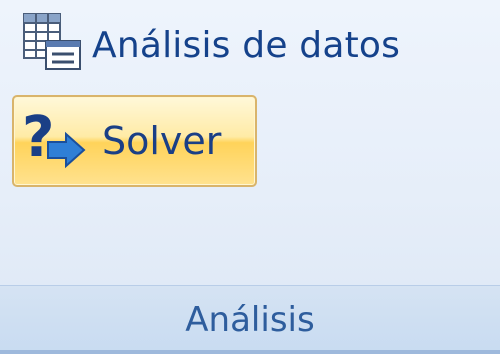 Image resolution: width=500 pixels, height=354 pixels. I want to click on solver-button: ? Solver, so click(134, 141).